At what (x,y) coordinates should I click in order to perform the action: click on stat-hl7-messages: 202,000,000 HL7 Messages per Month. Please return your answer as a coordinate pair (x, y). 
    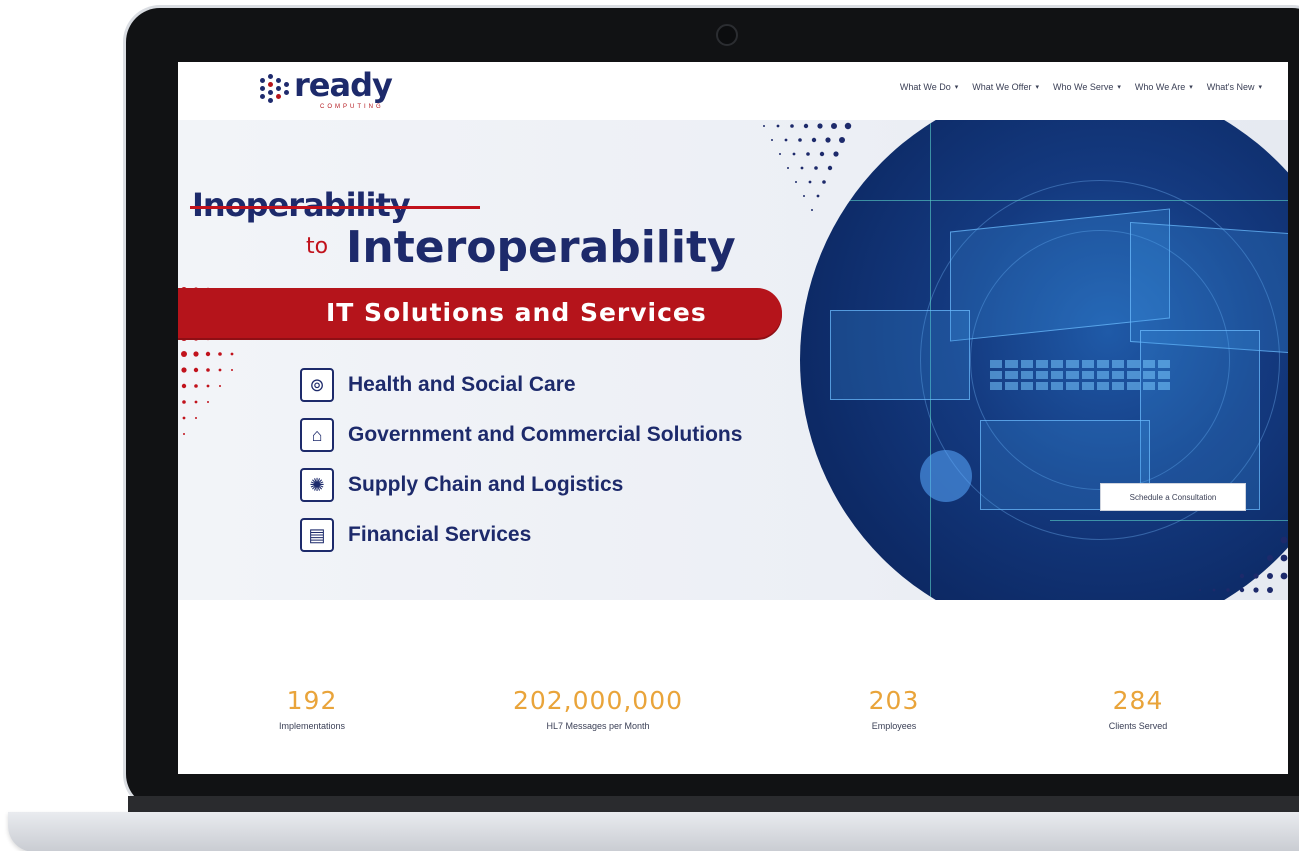
    Looking at the image, I should click on (598, 708).